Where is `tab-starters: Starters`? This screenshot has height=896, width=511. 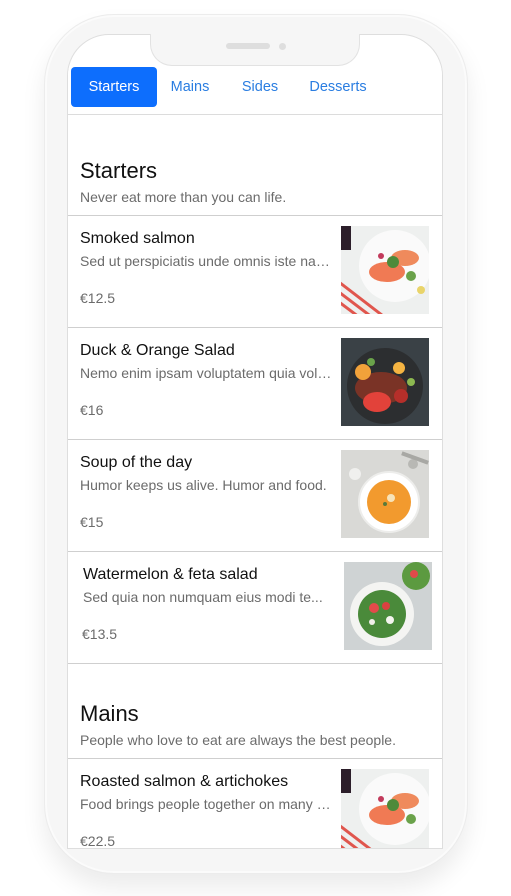
tab-starters: Starters is located at coordinates (114, 87).